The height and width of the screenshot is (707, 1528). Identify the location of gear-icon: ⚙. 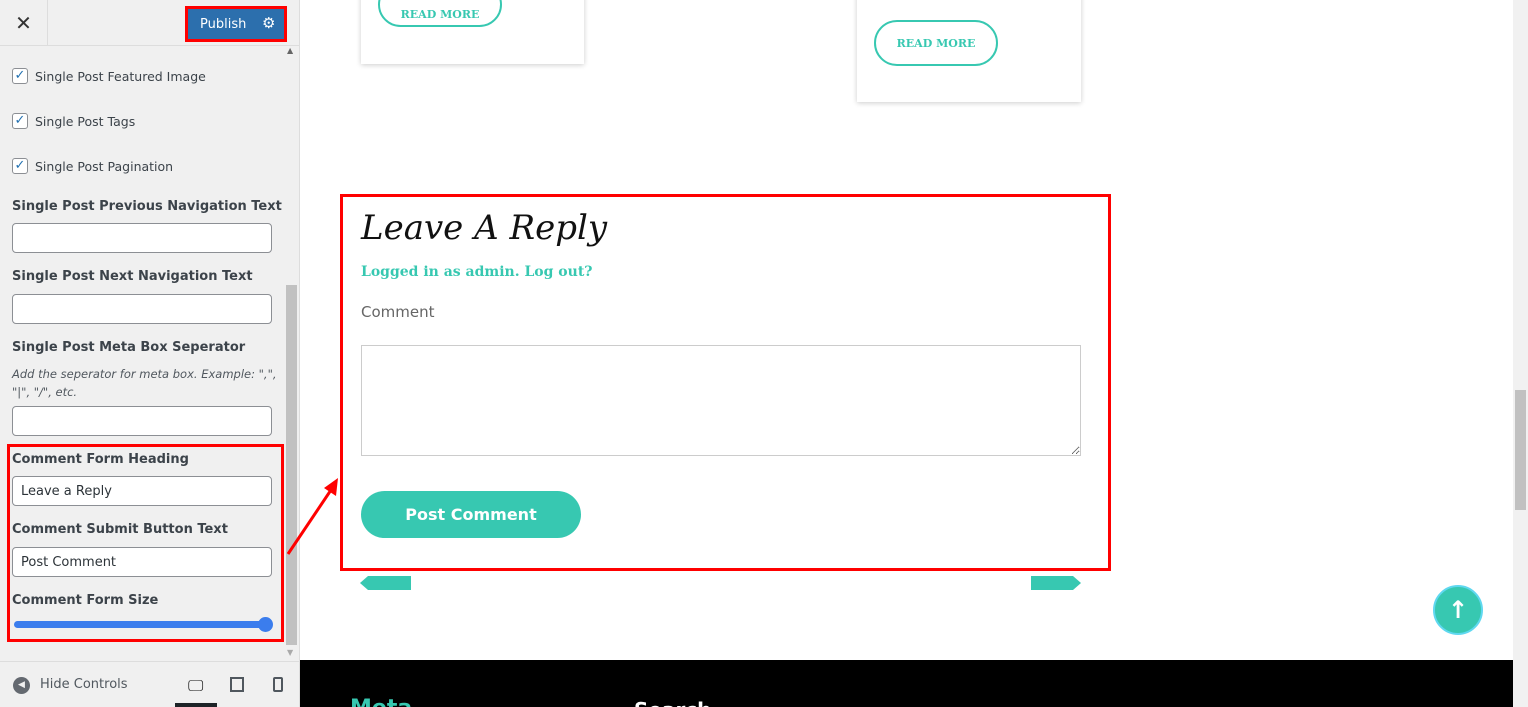
(268, 23).